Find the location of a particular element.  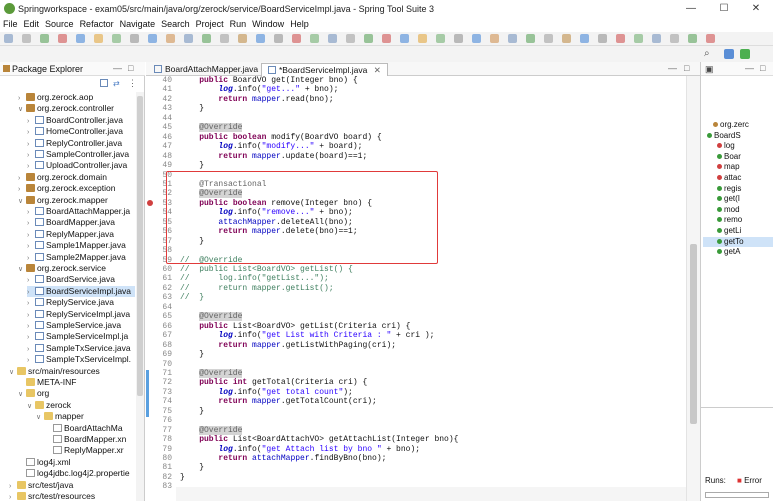

tree-item: › SampleService.java is located at coordinates (81, 325).